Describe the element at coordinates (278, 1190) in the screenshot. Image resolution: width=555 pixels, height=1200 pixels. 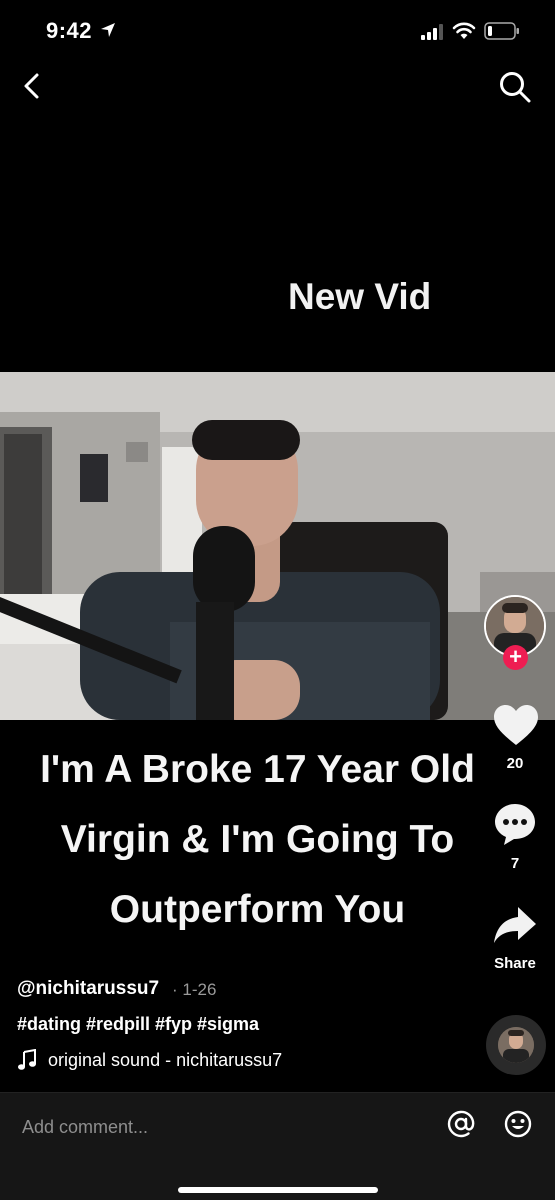
I see `home-indicator` at that location.